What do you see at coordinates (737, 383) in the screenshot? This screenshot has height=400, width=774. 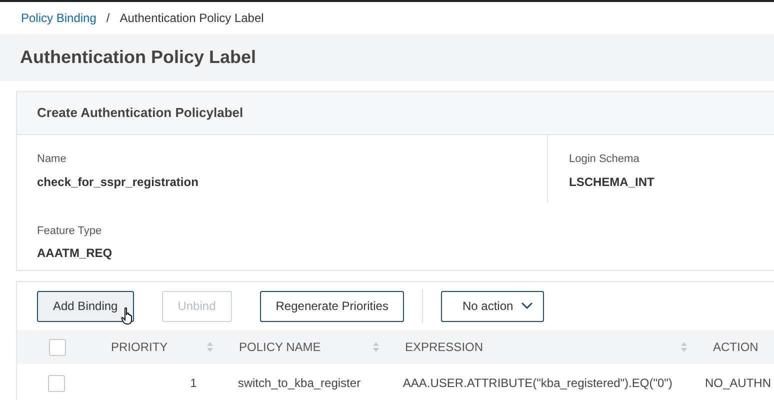 I see `table-cell-text: NO_AUTHN` at bounding box center [737, 383].